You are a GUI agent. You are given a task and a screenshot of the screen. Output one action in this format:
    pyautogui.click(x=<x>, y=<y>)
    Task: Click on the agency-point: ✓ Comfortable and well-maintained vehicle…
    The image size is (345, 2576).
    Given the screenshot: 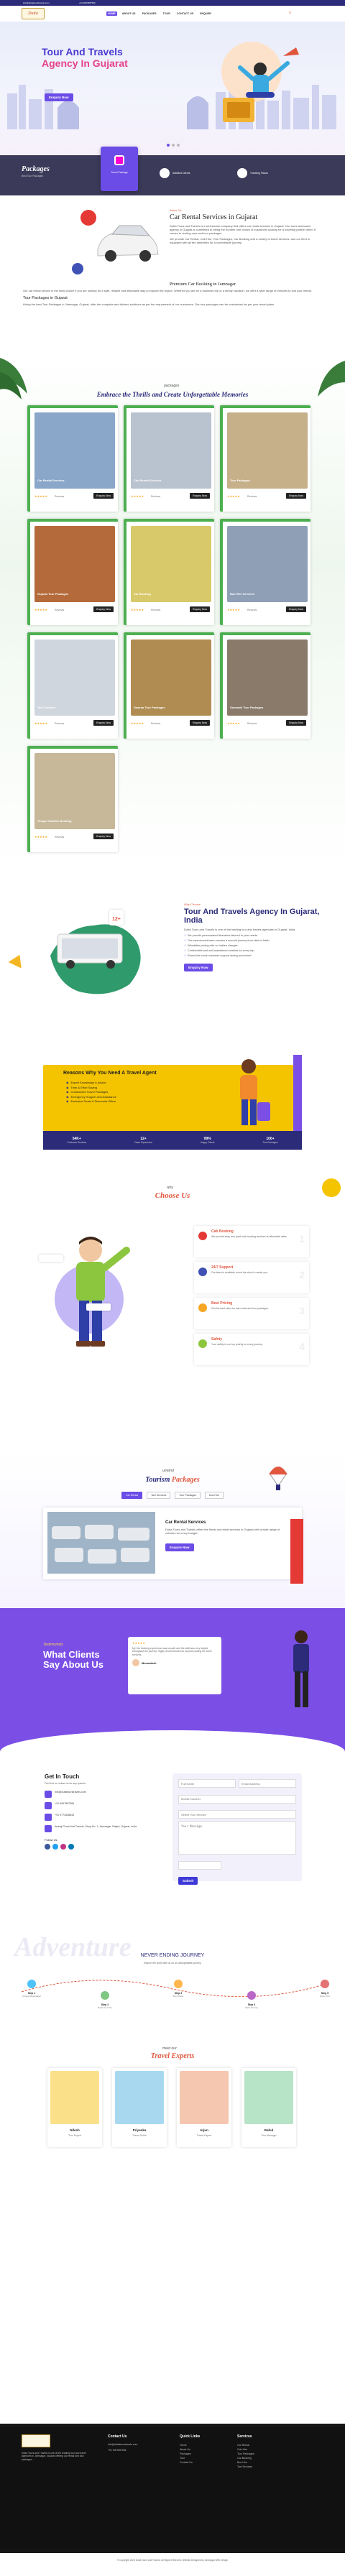 What is the action you would take?
    pyautogui.click(x=252, y=951)
    